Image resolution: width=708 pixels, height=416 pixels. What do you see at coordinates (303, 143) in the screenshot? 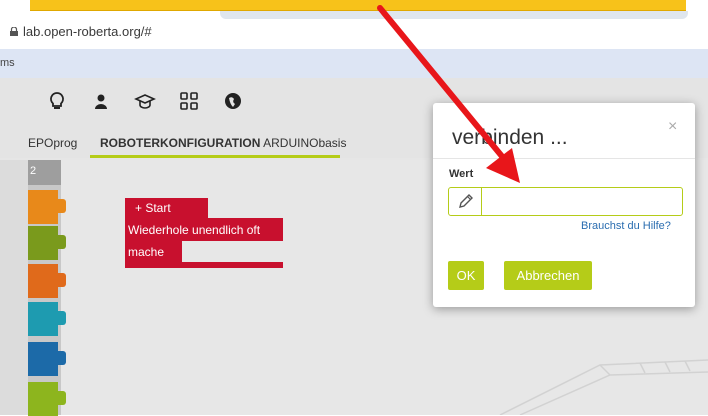
I see `tab-config-name: ARDUINObasis` at bounding box center [303, 143].